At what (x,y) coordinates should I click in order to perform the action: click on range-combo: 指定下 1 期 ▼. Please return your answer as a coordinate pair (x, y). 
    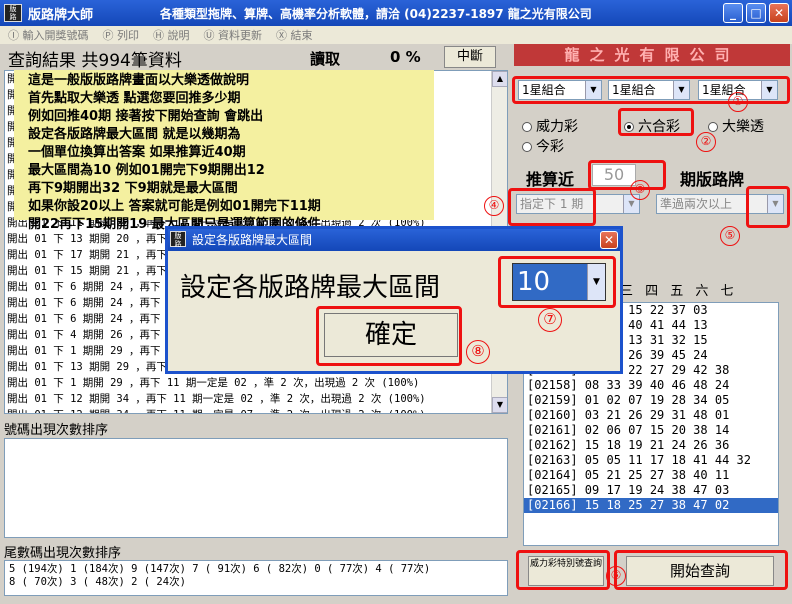
    Looking at the image, I should click on (578, 204).